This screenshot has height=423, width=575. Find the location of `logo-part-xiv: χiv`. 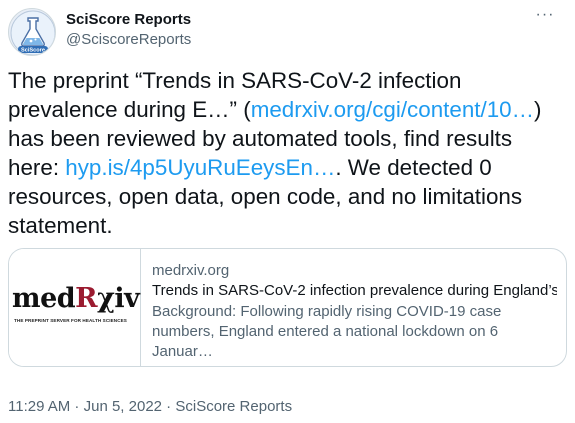

logo-part-xiv: χiv is located at coordinates (118, 298).